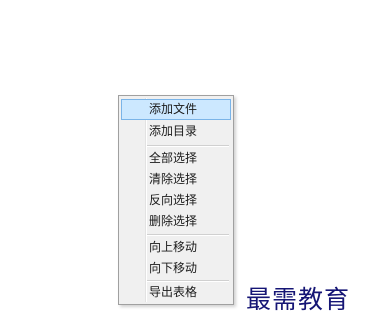  What do you see at coordinates (176, 179) in the screenshot?
I see `menu-item-clear-selection: 清除选择` at bounding box center [176, 179].